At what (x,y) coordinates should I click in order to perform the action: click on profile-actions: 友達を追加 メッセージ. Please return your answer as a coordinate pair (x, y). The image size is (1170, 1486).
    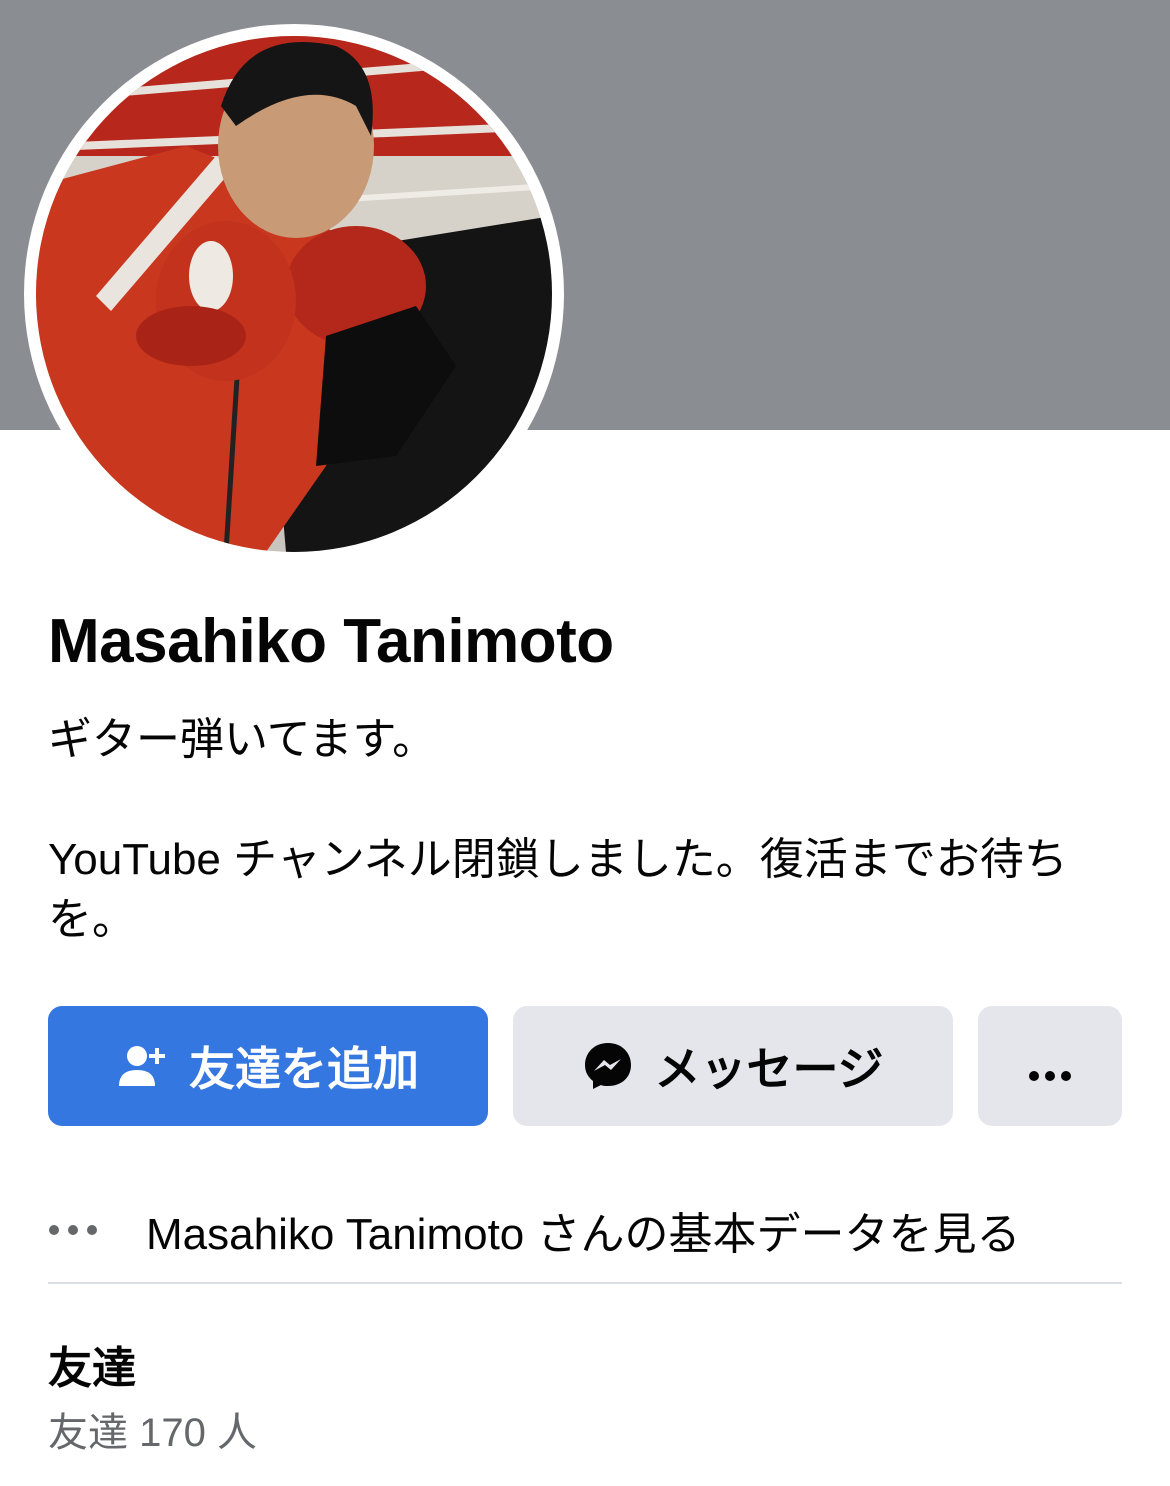
    Looking at the image, I should click on (585, 1066).